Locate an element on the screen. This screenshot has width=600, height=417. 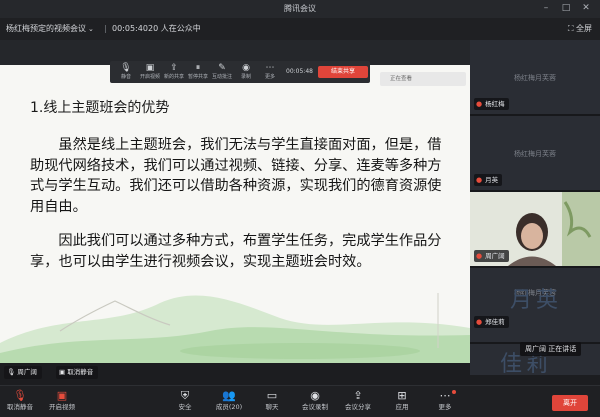
fullscreen-button: ⛶ 全屏 is located at coordinates (580, 28).